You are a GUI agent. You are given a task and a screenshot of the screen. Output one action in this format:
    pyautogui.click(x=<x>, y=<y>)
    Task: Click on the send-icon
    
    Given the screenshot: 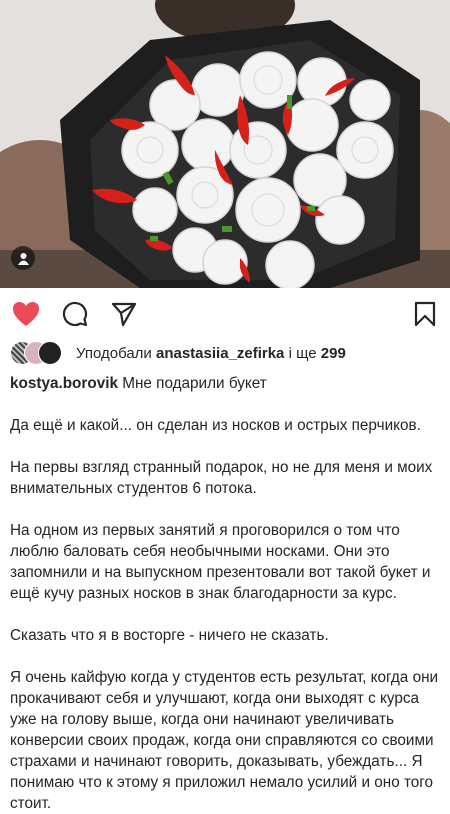 What is the action you would take?
    pyautogui.click(x=124, y=314)
    